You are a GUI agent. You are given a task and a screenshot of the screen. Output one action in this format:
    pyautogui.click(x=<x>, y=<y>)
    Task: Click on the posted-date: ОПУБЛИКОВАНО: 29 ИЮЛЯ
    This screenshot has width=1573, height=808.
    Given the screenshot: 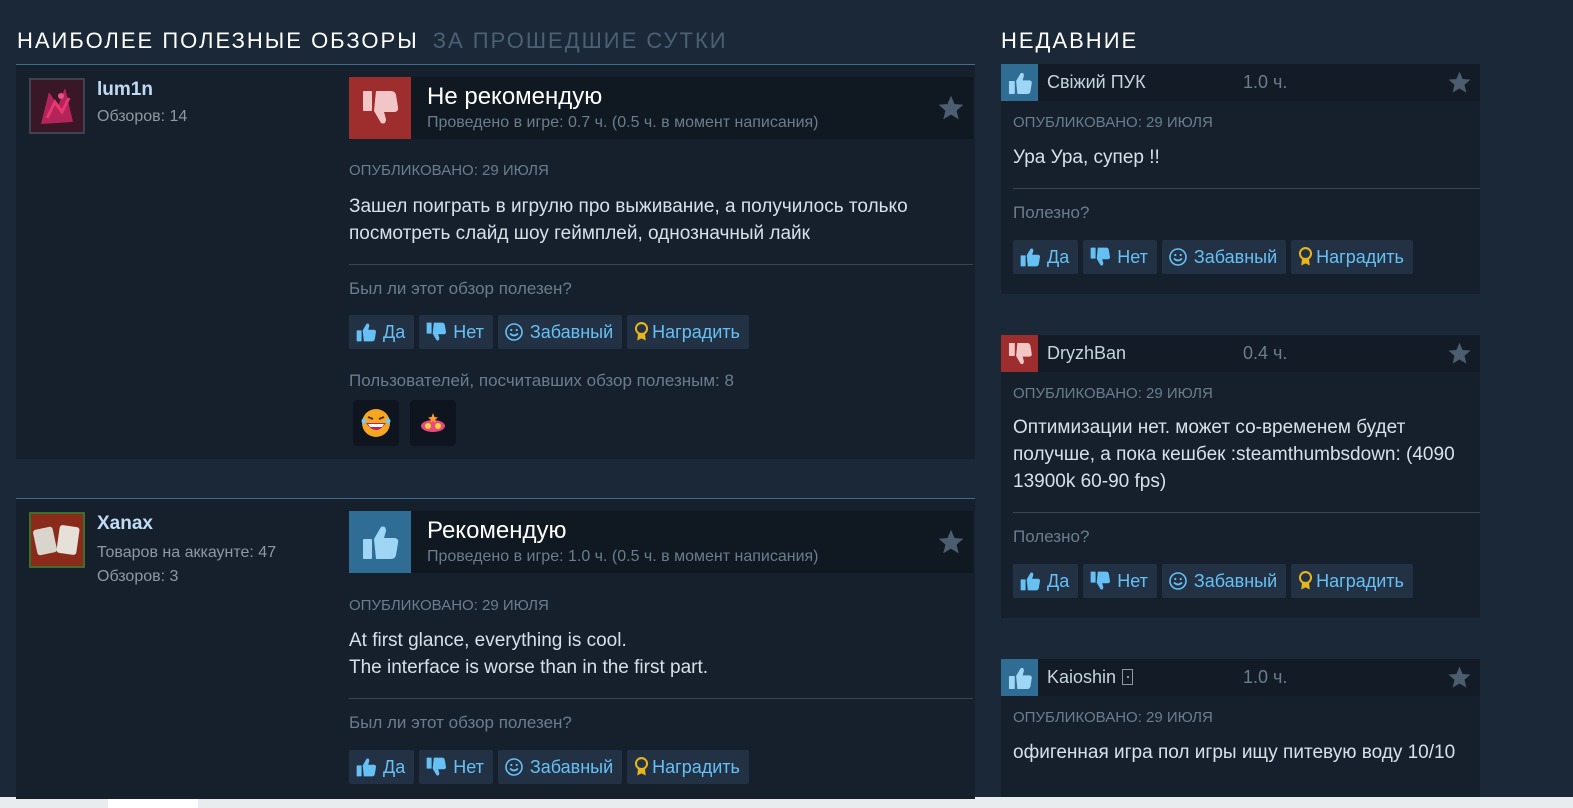 What is the action you would take?
    pyautogui.click(x=1113, y=393)
    